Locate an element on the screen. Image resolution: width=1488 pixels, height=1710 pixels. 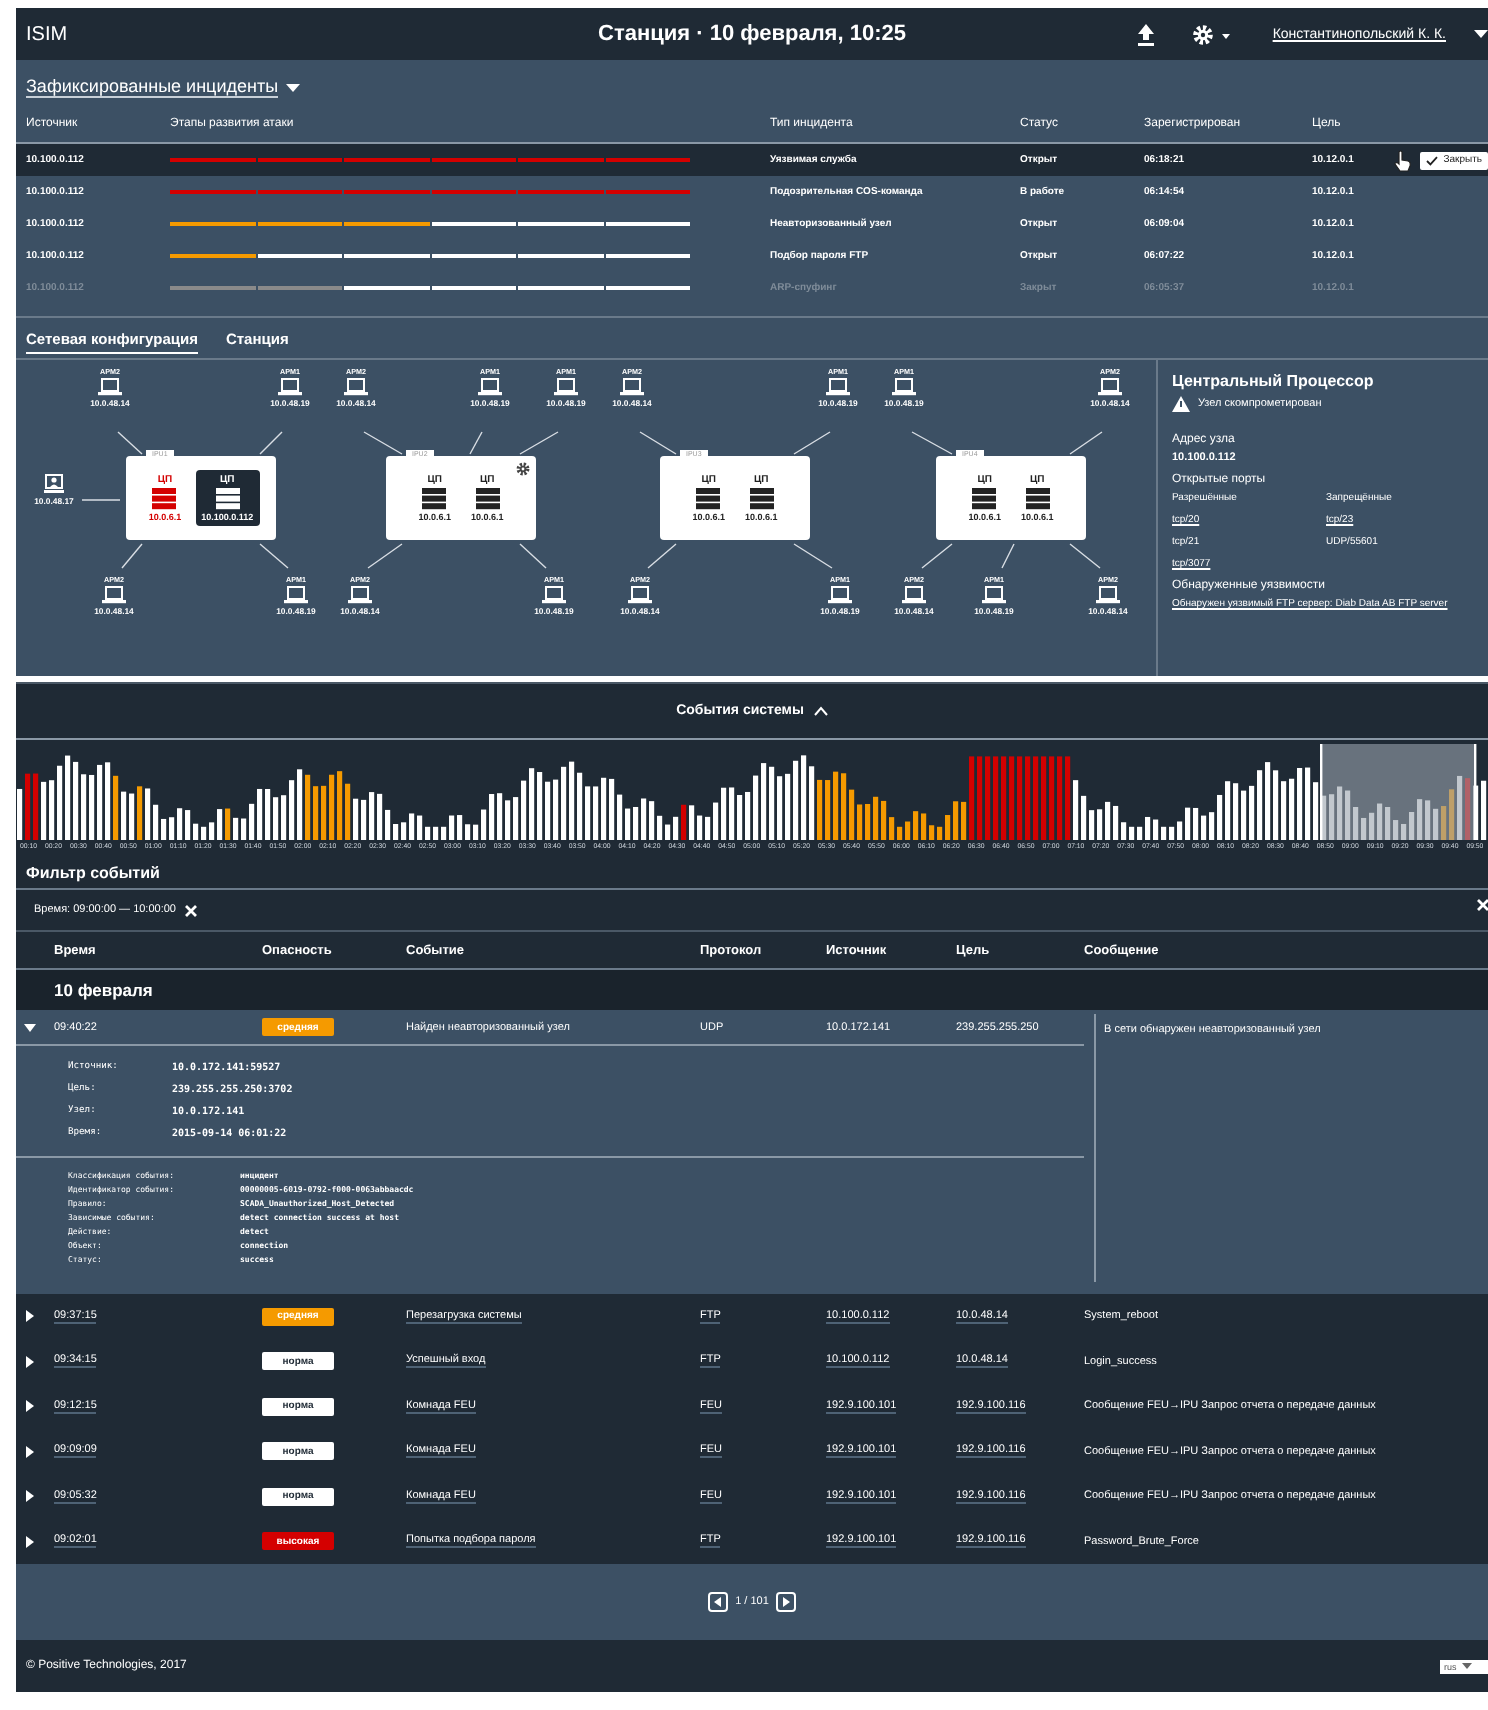
next-page-icon is located at coordinates (786, 1602).